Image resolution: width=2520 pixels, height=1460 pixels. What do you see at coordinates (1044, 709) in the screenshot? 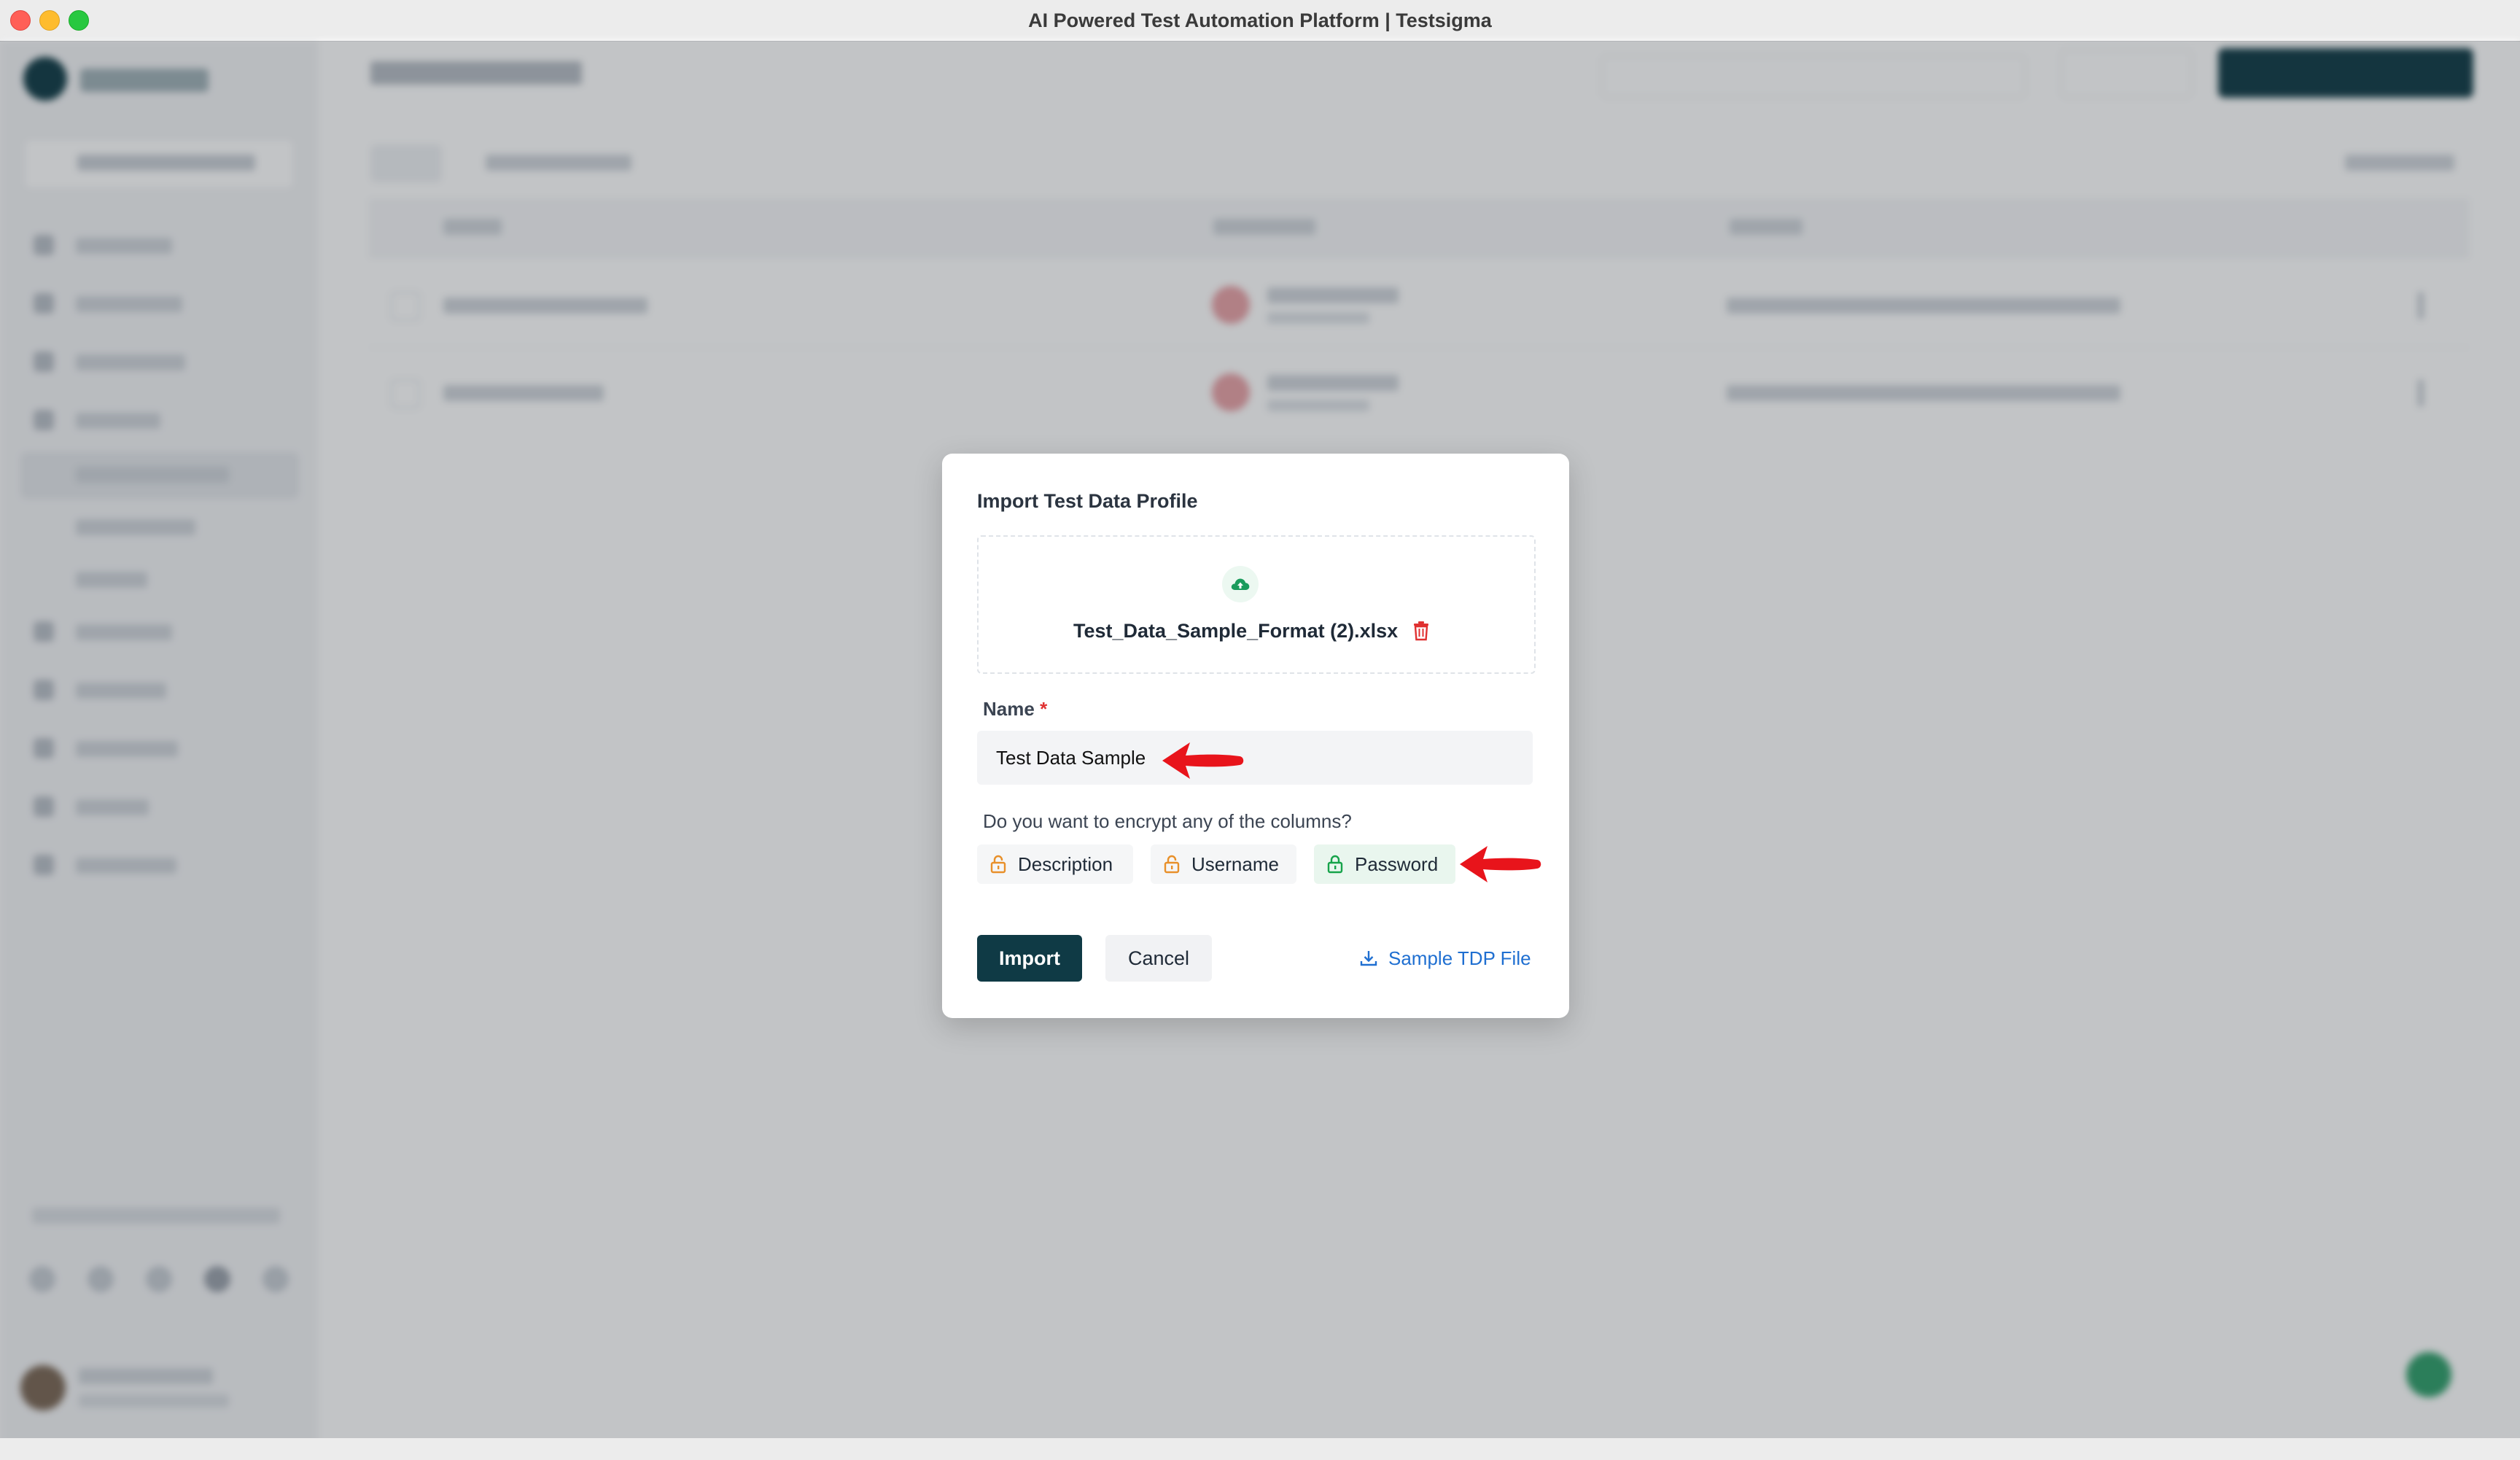
I see `required-indicator: *` at bounding box center [1044, 709].